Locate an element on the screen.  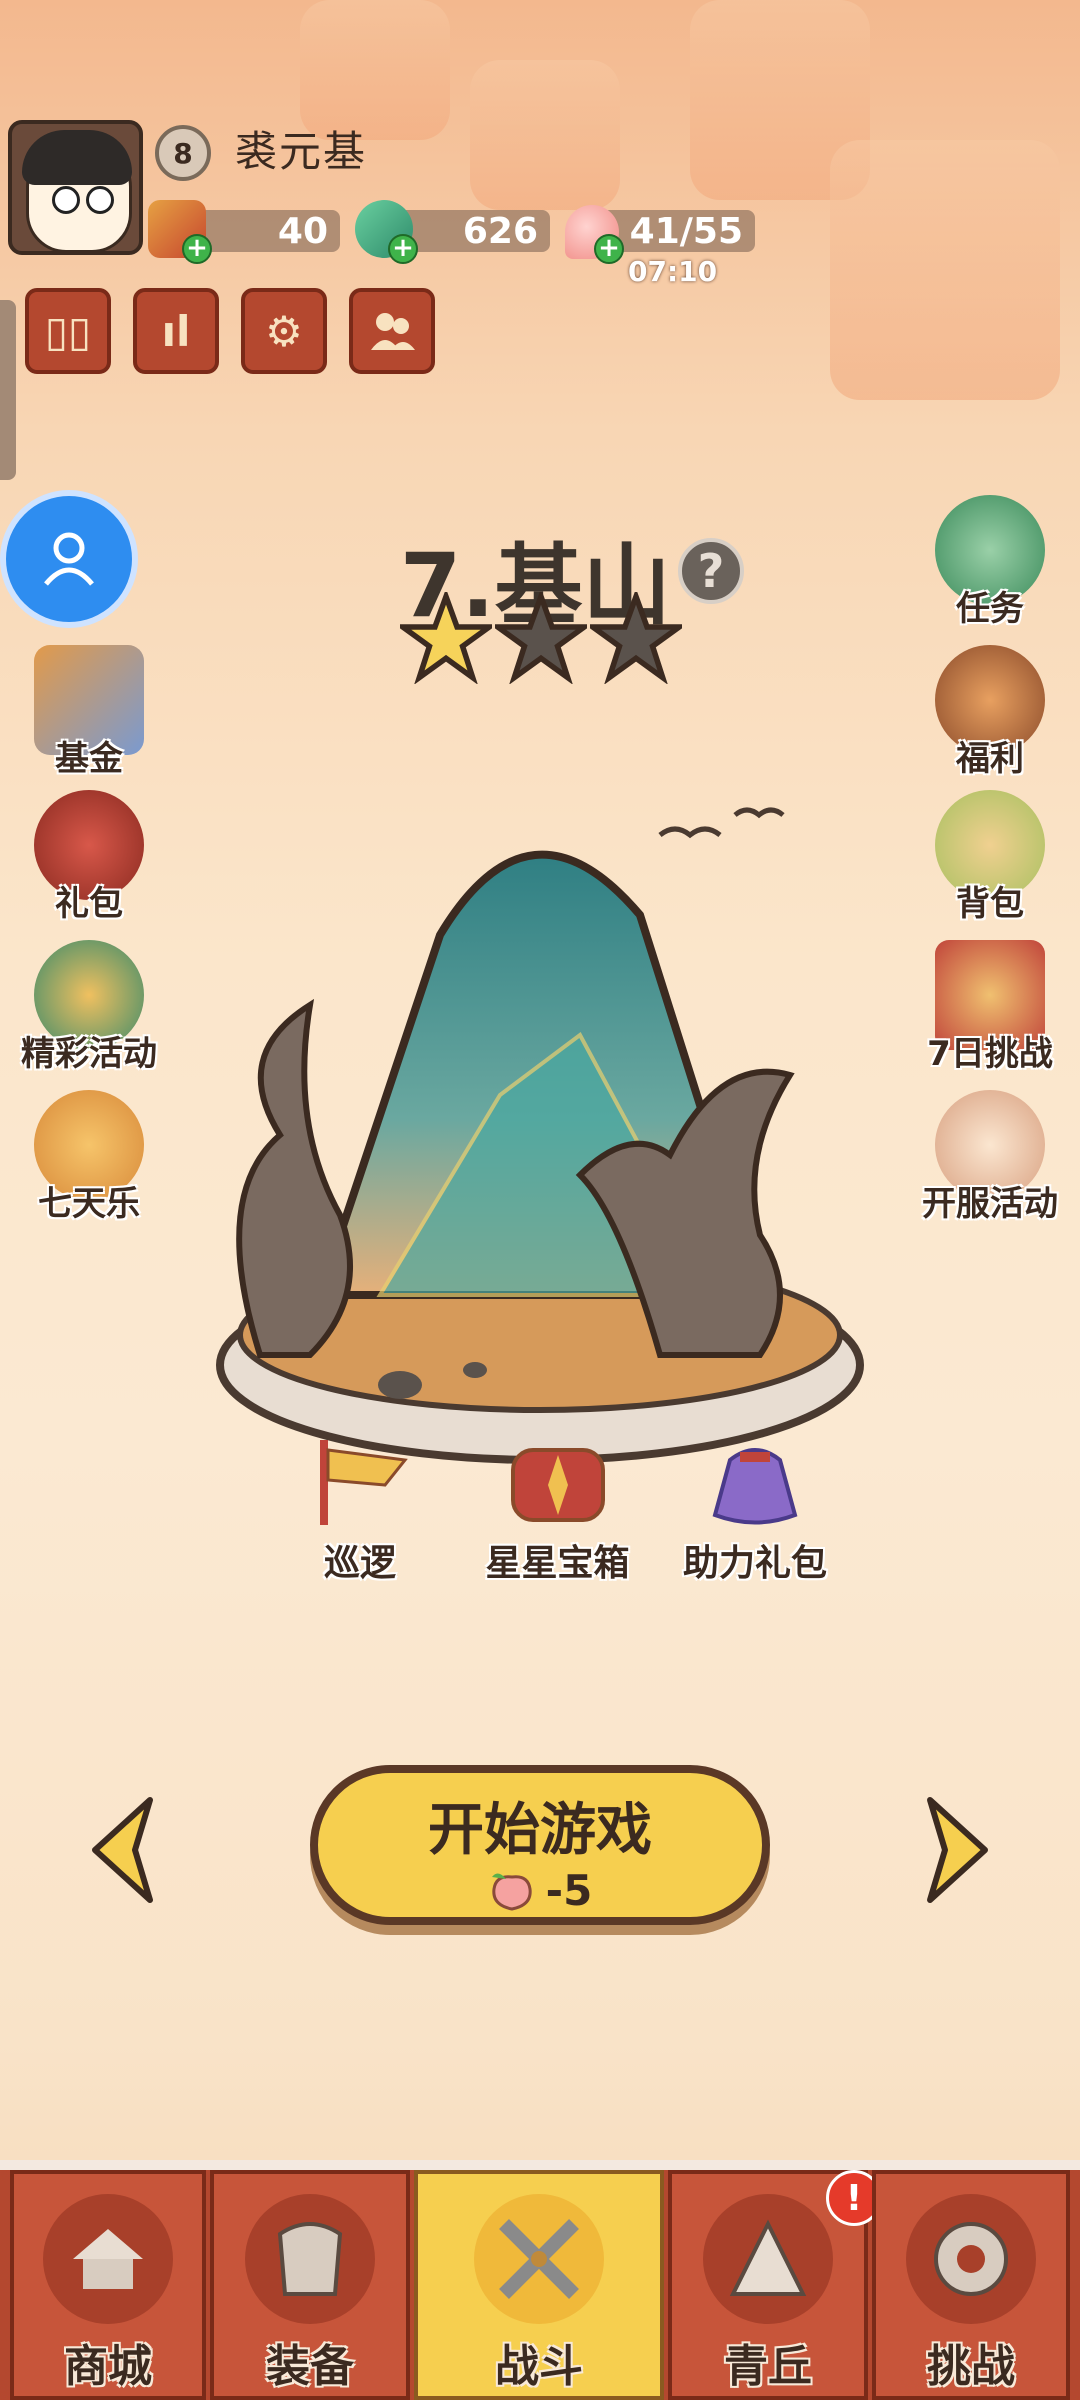
nav-tab-battle: 战斗 is located at coordinates (539, 2285).